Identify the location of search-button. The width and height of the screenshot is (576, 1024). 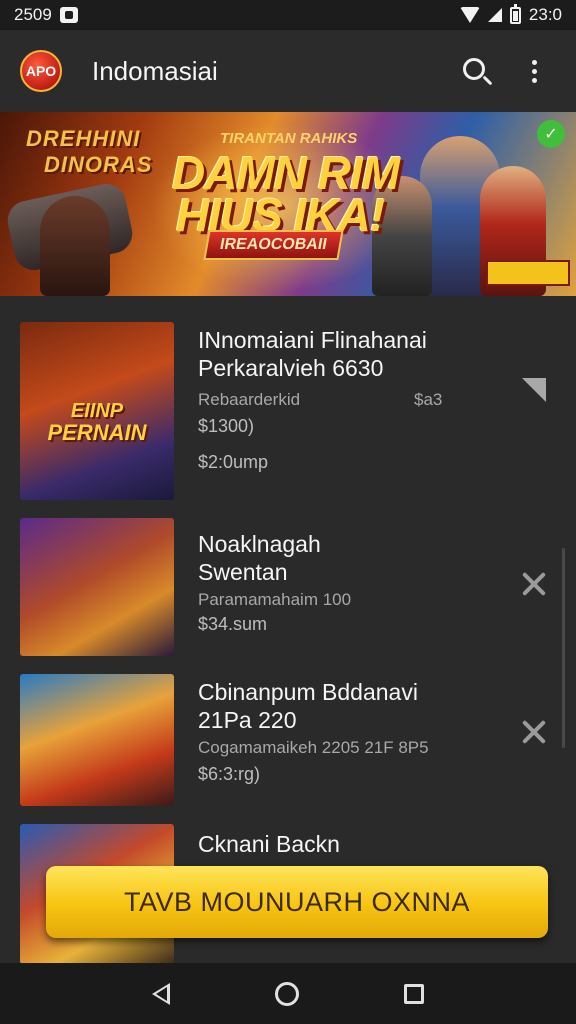
(476, 71).